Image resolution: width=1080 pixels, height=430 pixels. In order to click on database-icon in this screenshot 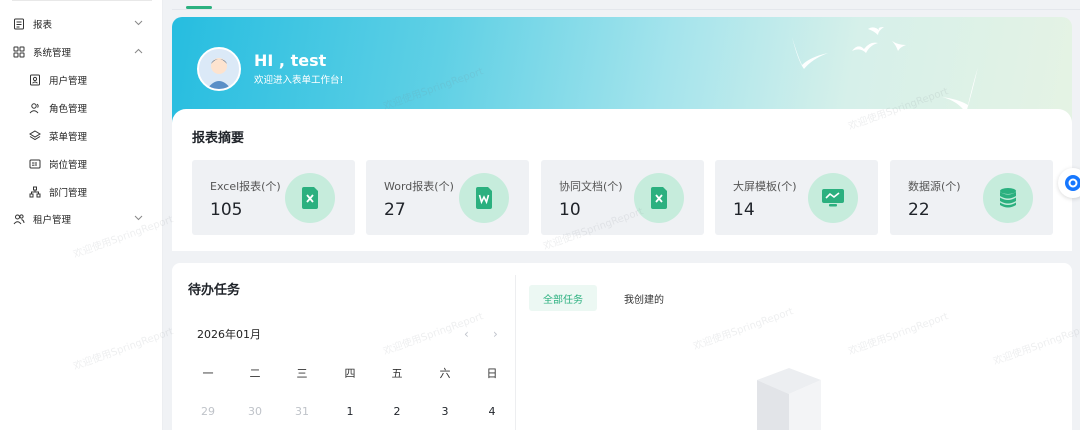, I will do `click(1008, 198)`.